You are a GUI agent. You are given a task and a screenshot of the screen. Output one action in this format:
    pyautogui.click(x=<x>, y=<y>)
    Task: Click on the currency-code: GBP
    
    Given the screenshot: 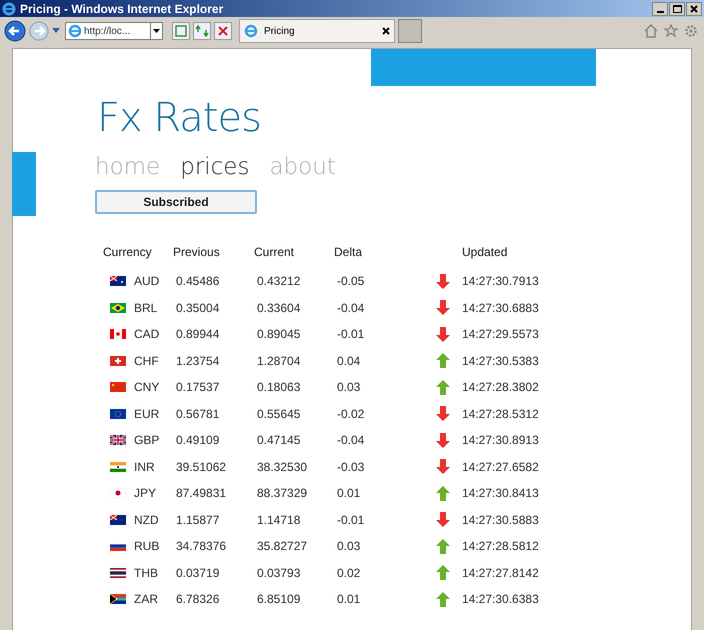 What is the action you would take?
    pyautogui.click(x=147, y=441)
    